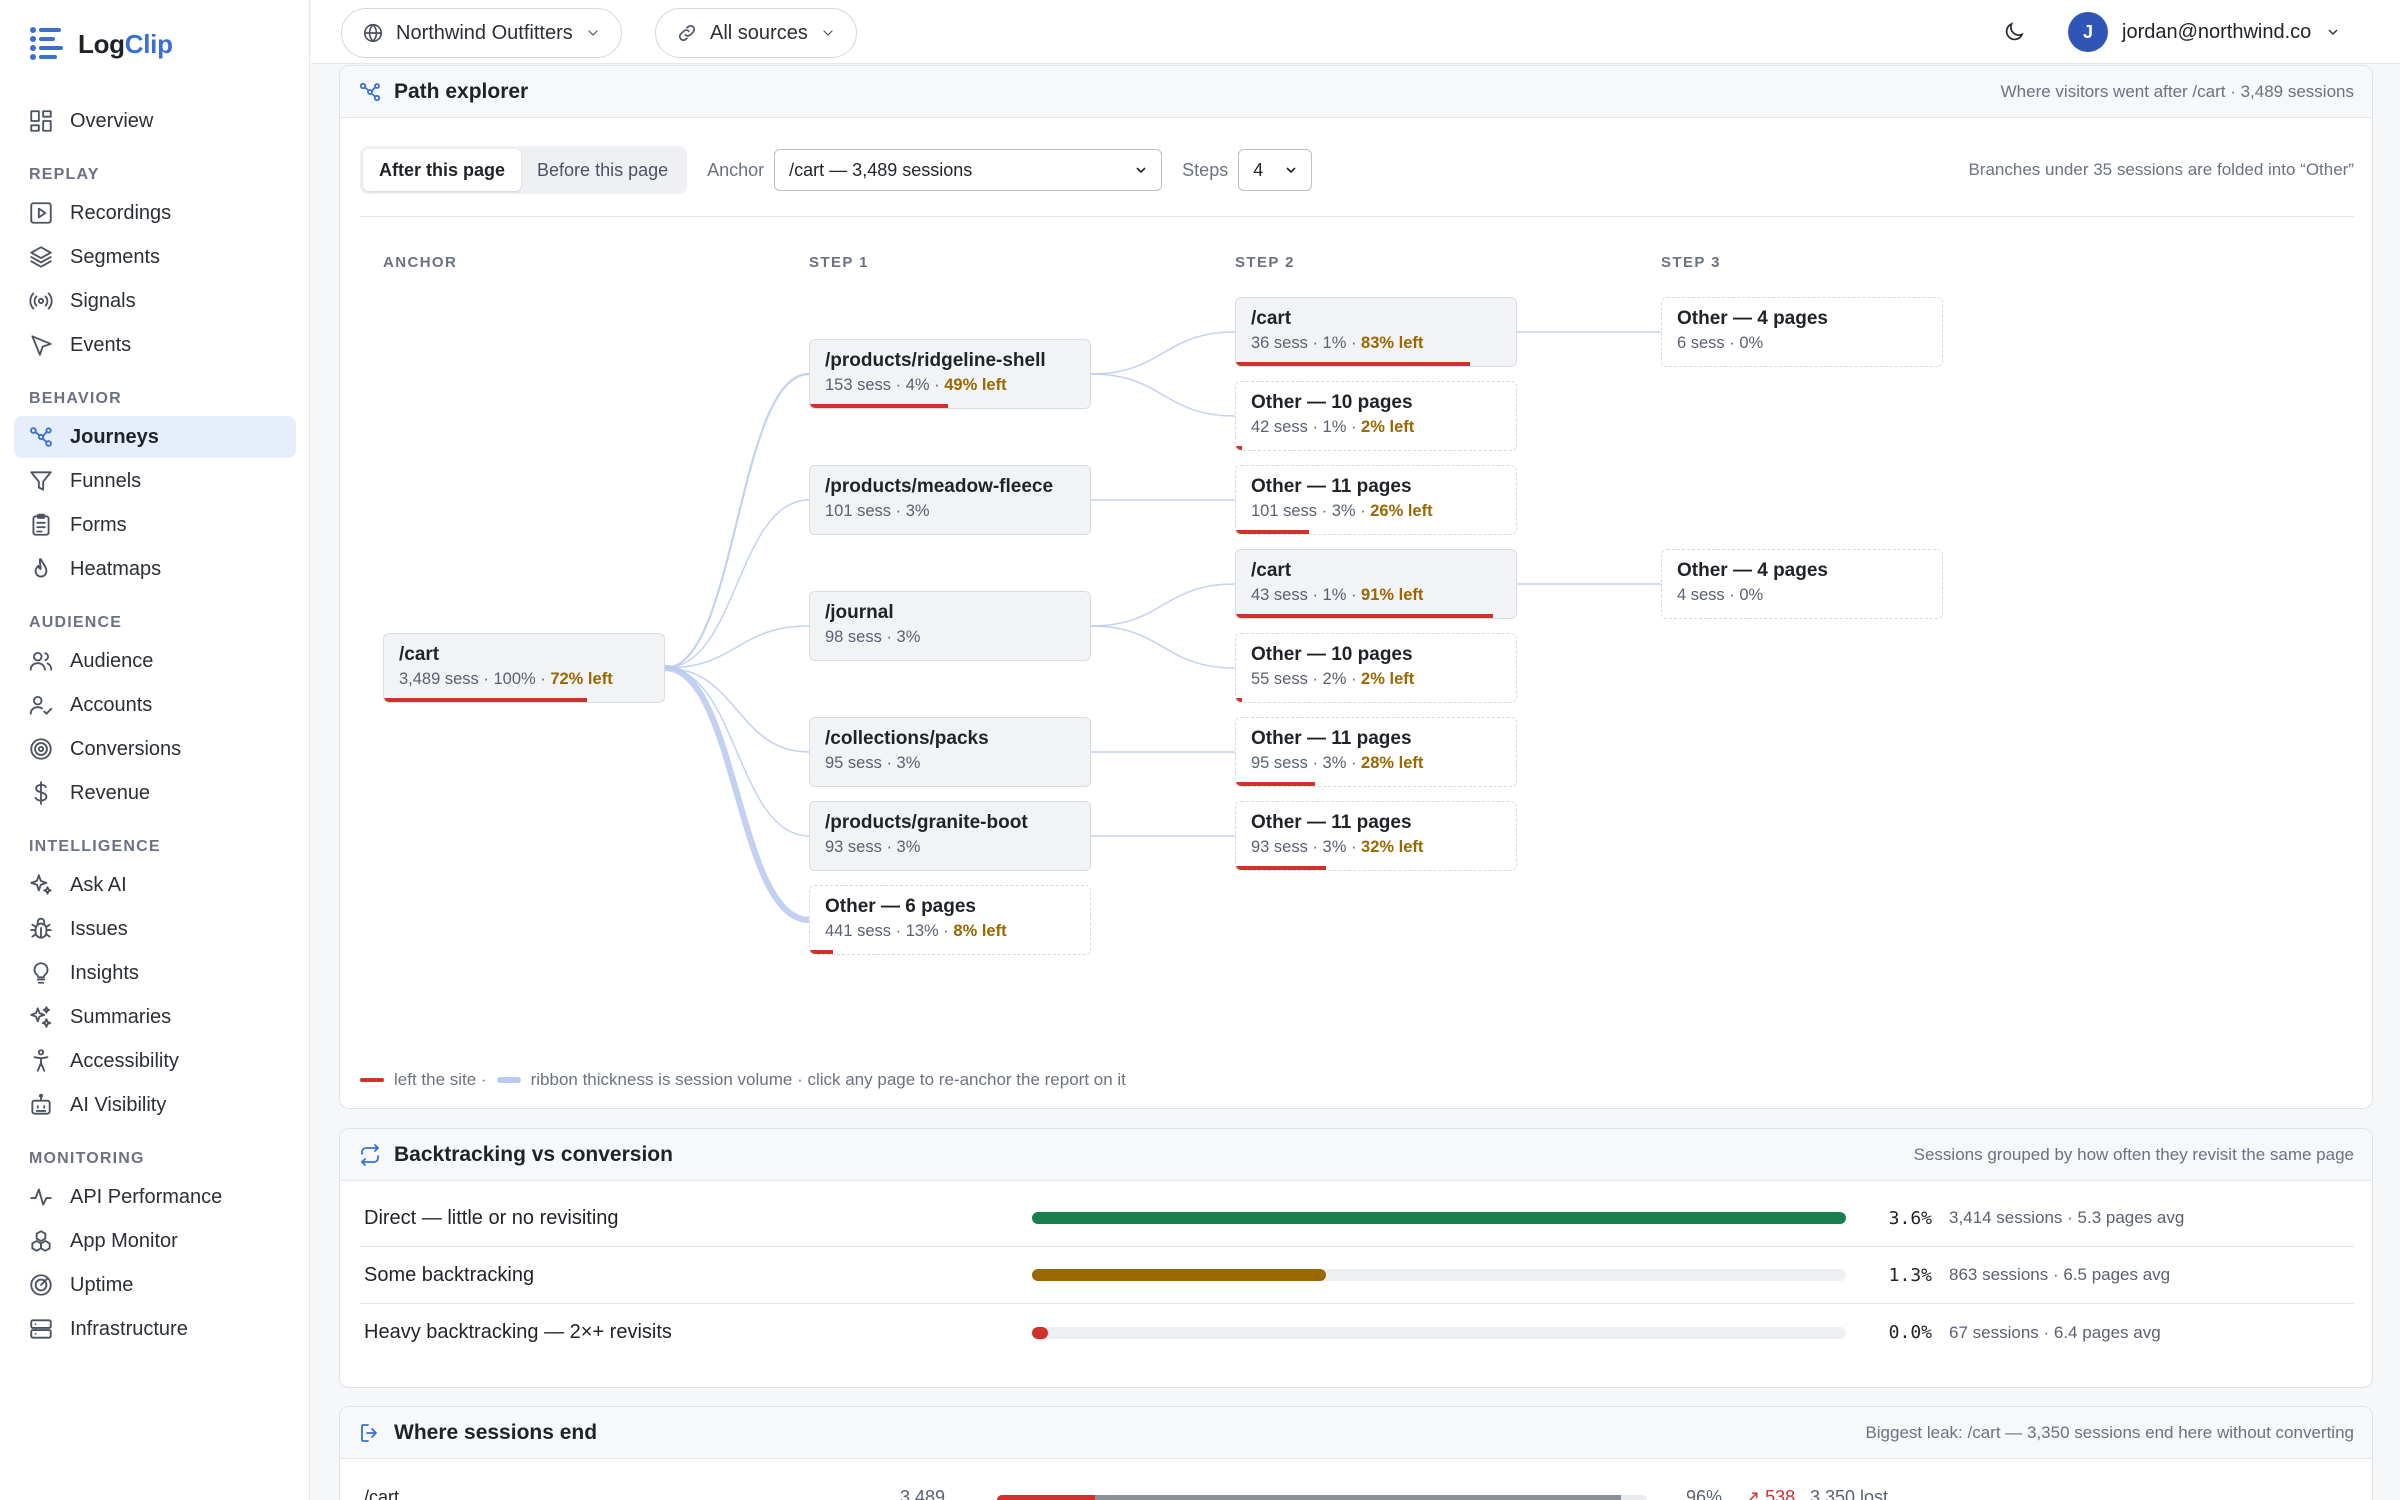 This screenshot has height=1500, width=2400. What do you see at coordinates (155, 705) in the screenshot?
I see `sidebar-item-accounts: Accounts` at bounding box center [155, 705].